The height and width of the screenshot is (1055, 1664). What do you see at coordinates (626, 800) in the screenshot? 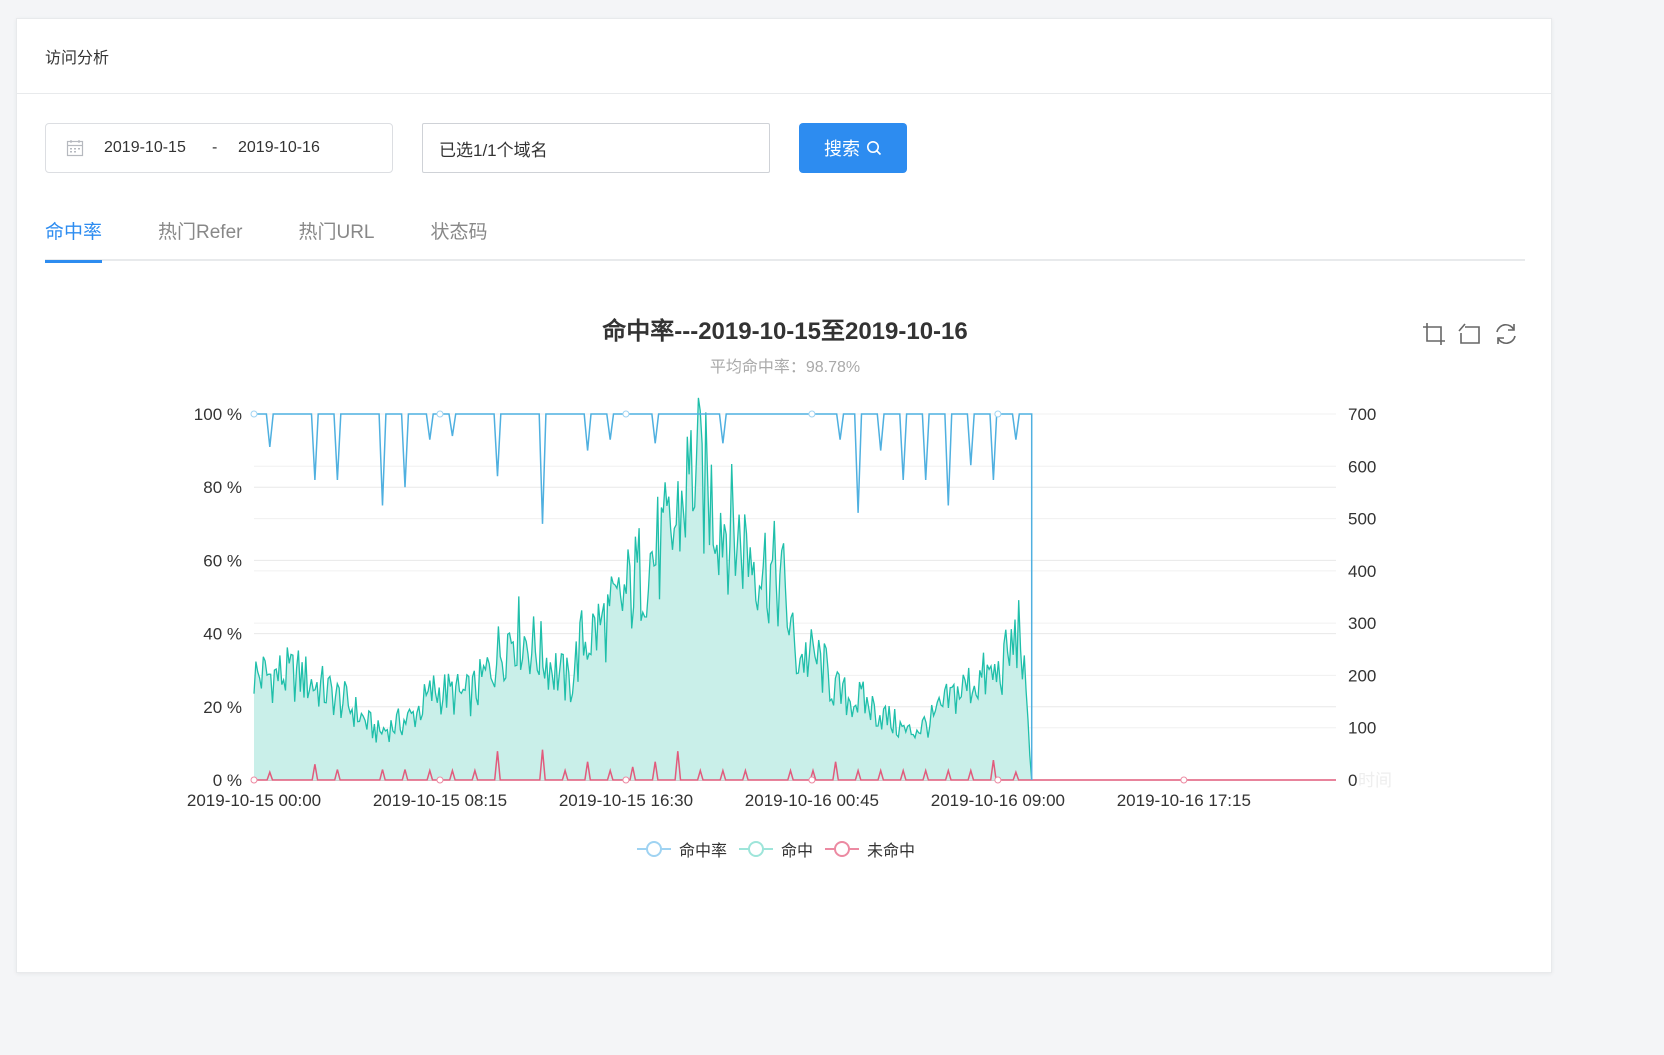
I see `x-tick-label: 2019-10-15 16:30` at bounding box center [626, 800].